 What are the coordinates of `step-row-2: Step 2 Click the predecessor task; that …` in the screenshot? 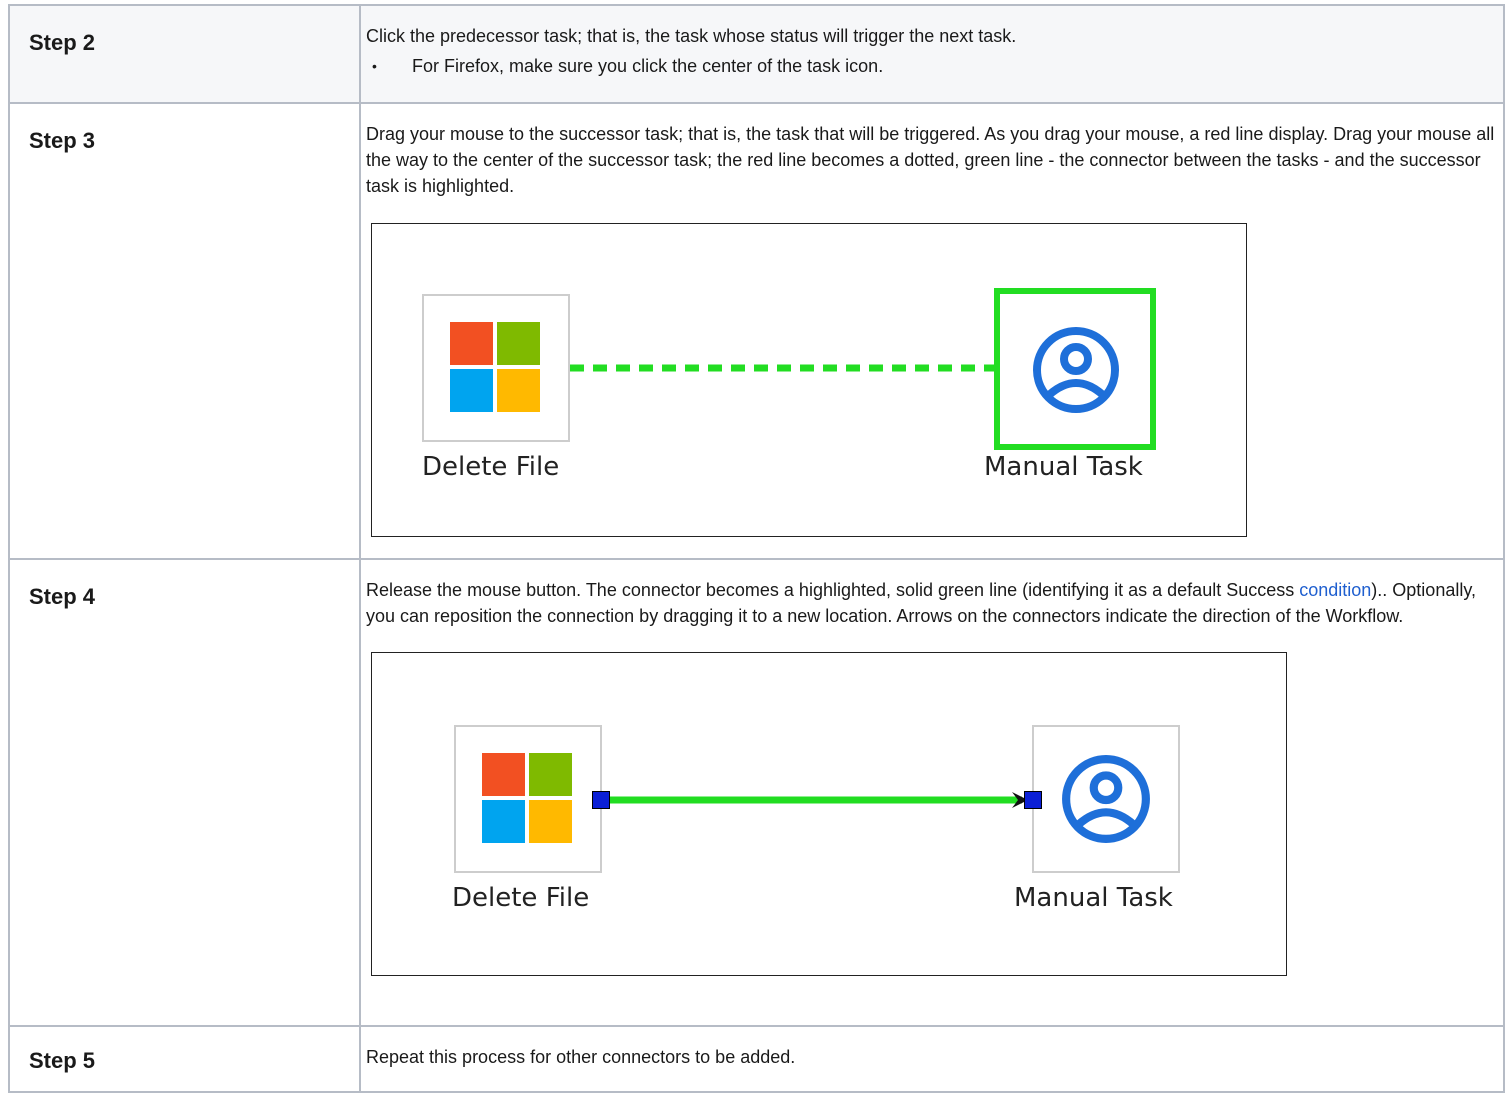 It's located at (756, 54).